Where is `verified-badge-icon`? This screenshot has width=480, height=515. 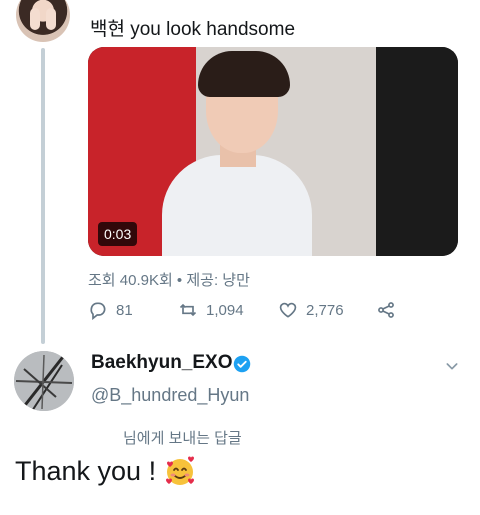 verified-badge-icon is located at coordinates (242, 364).